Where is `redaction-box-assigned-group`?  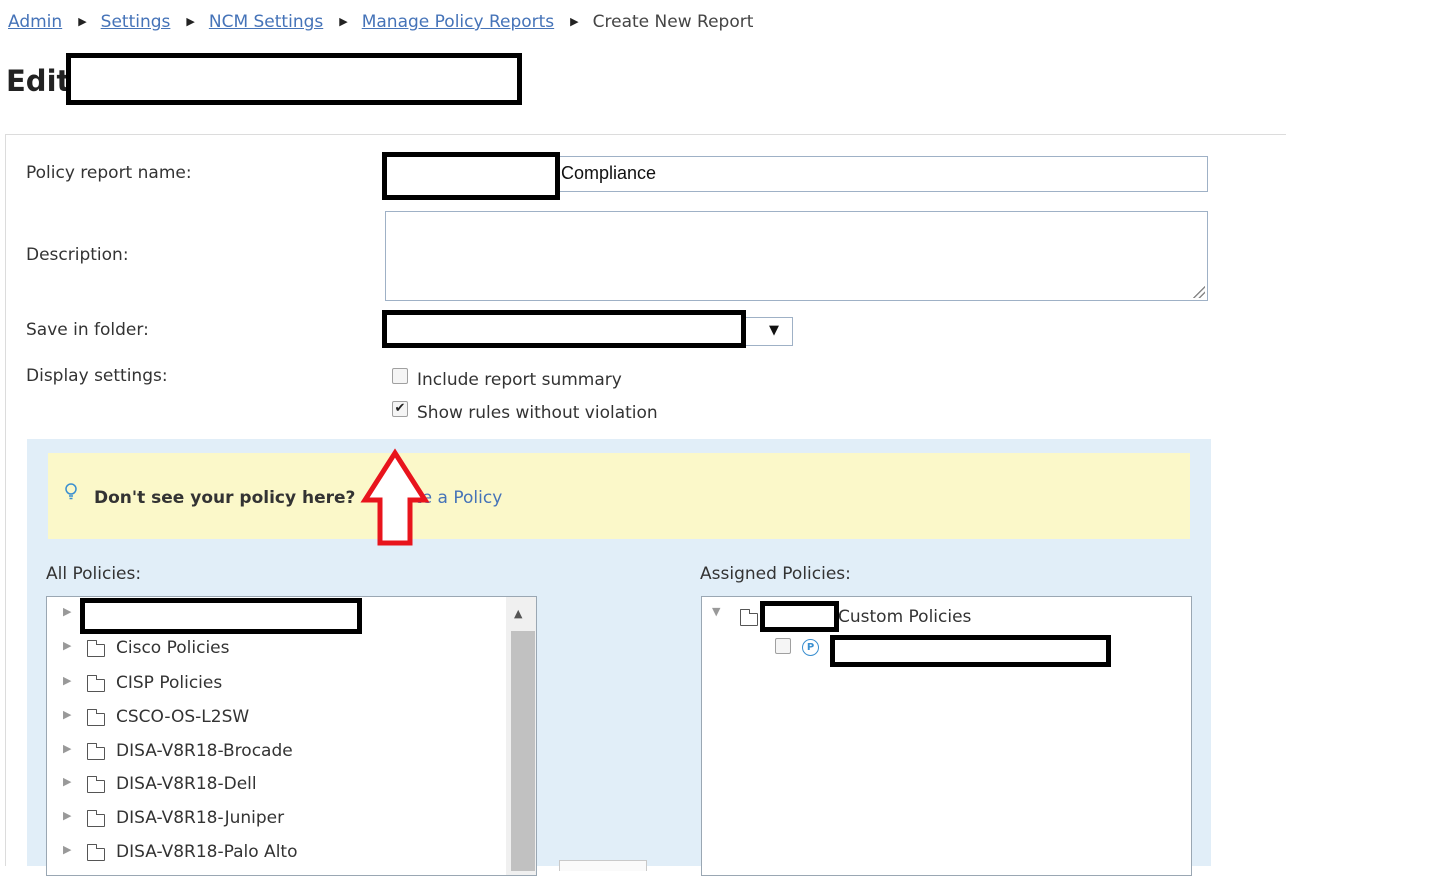 redaction-box-assigned-group is located at coordinates (799, 616).